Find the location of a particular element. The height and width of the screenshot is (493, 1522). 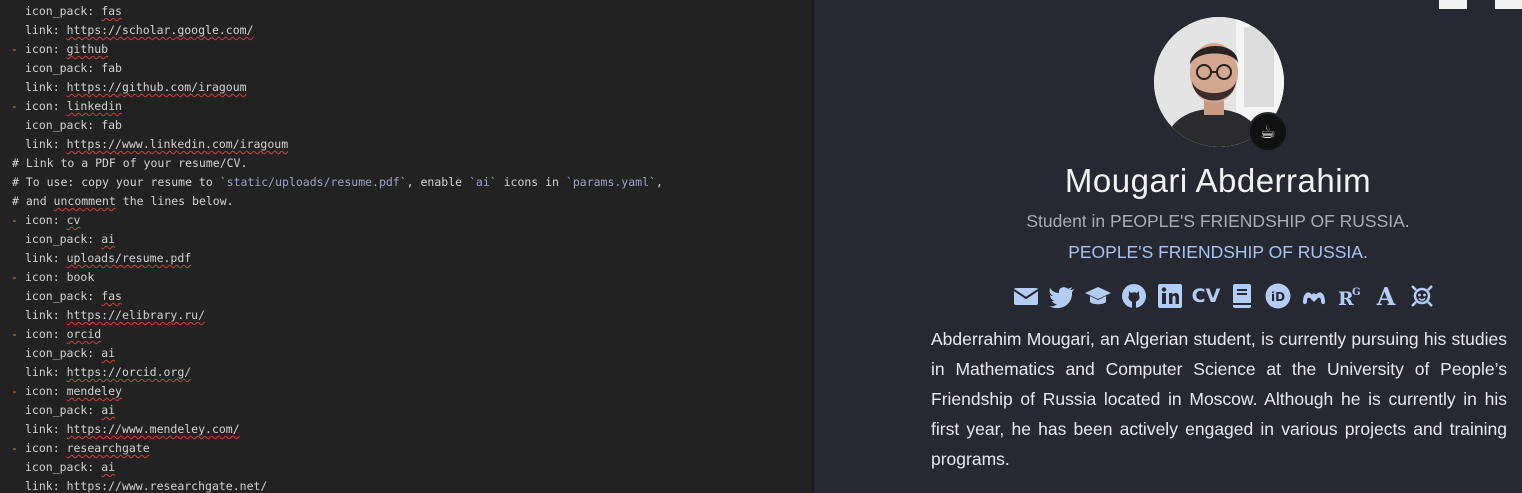

mendeley-icon is located at coordinates (1314, 296).